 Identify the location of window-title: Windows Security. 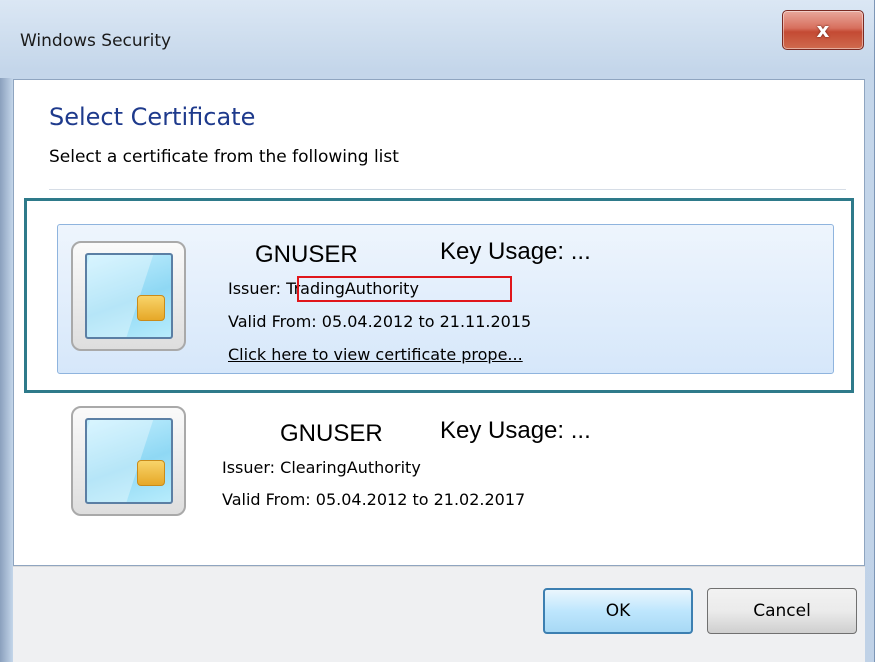
(96, 41).